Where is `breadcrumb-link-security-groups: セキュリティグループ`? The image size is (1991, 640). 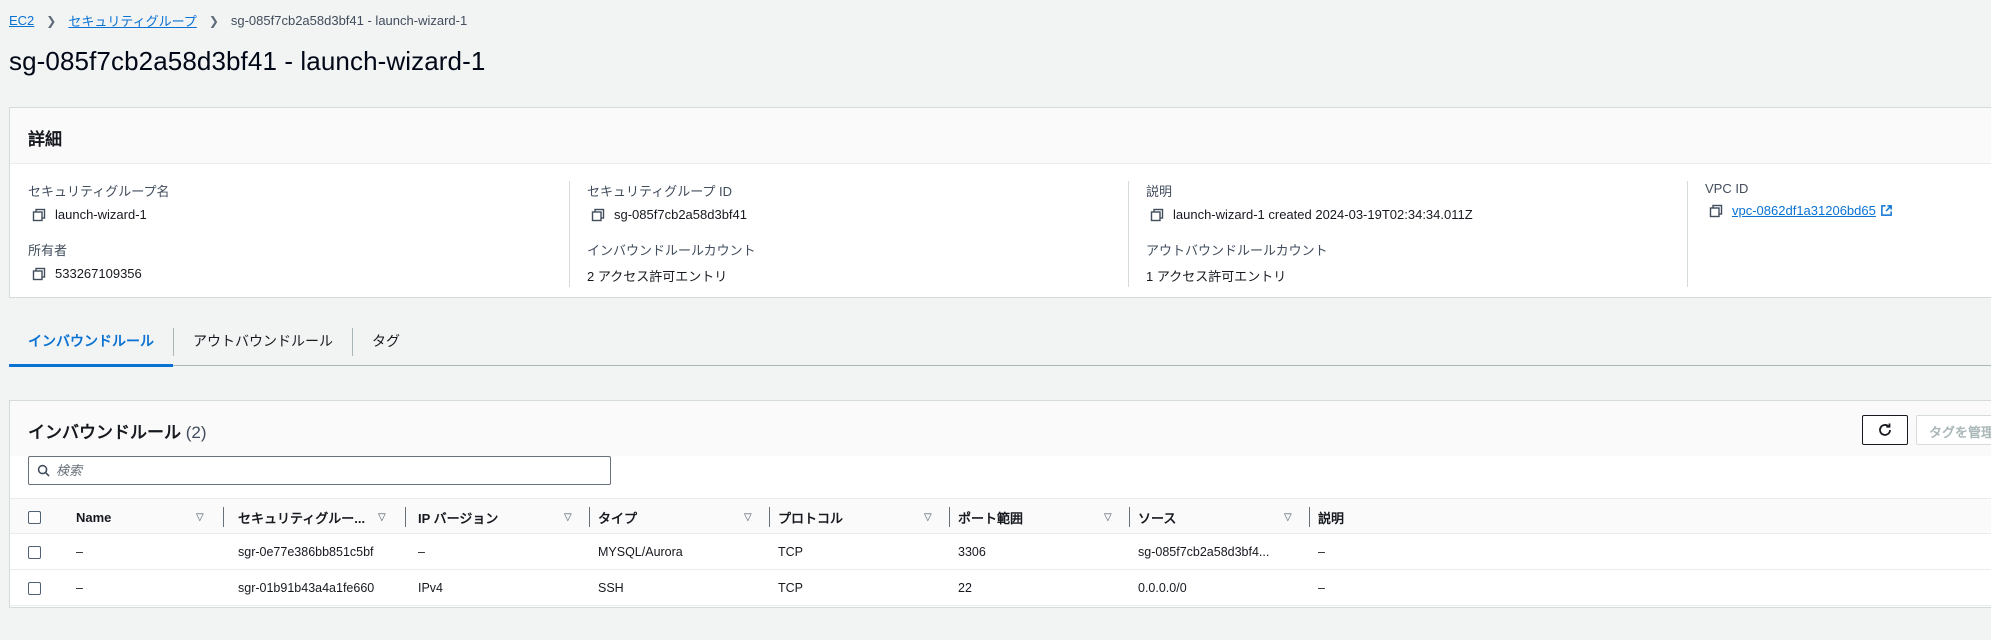 breadcrumb-link-security-groups: セキュリティグループ is located at coordinates (132, 20).